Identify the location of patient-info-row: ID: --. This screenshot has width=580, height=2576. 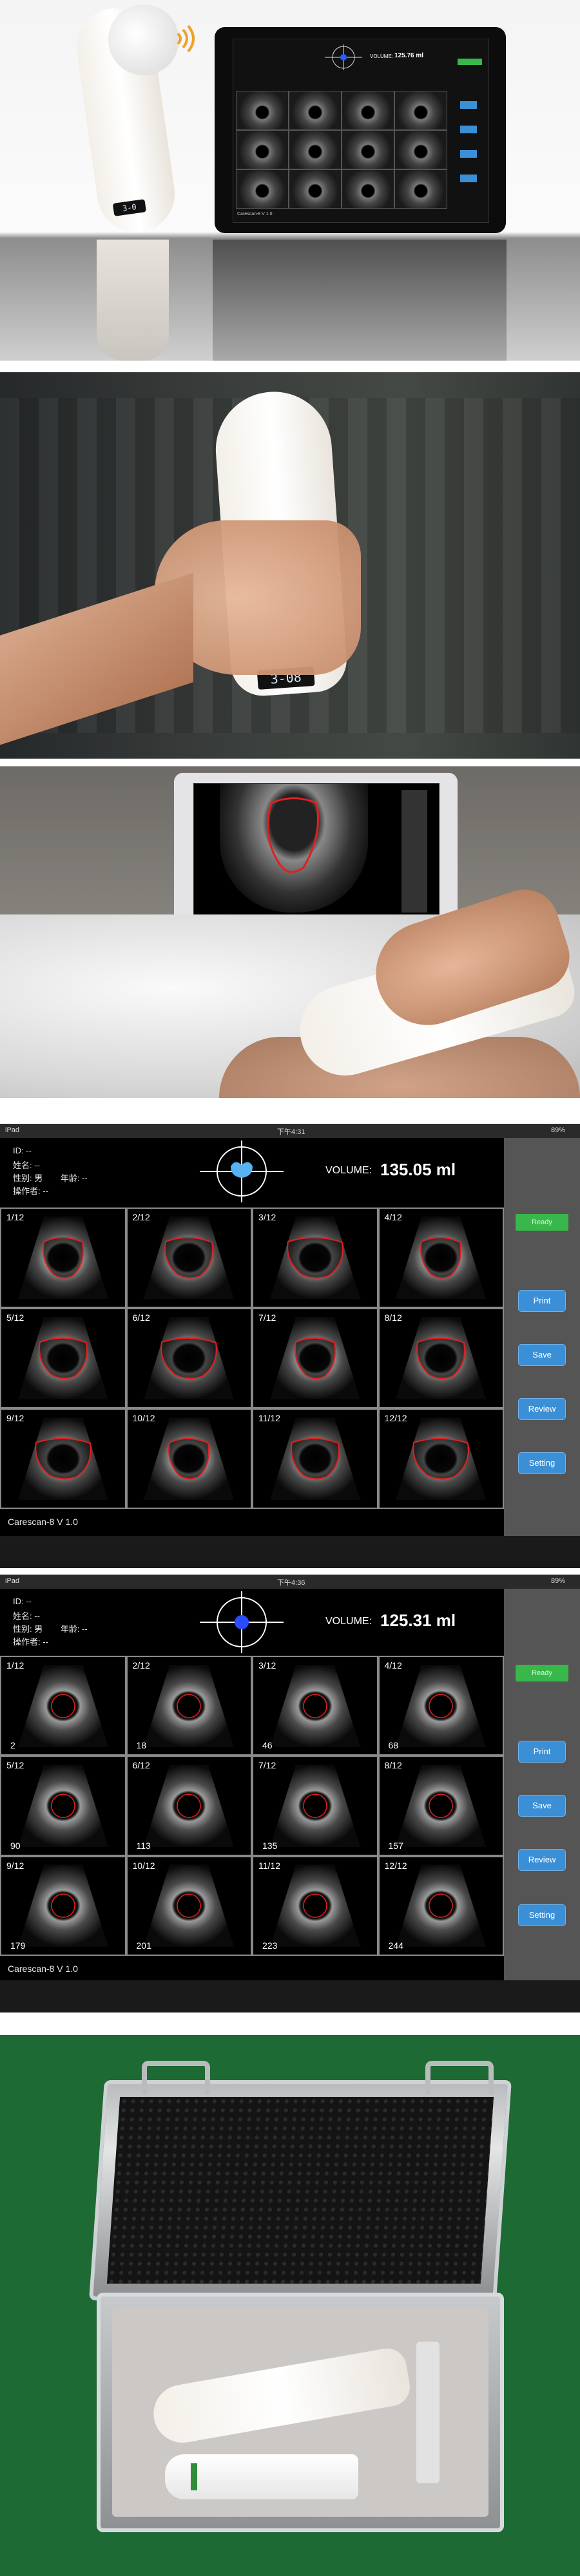
(23, 1150).